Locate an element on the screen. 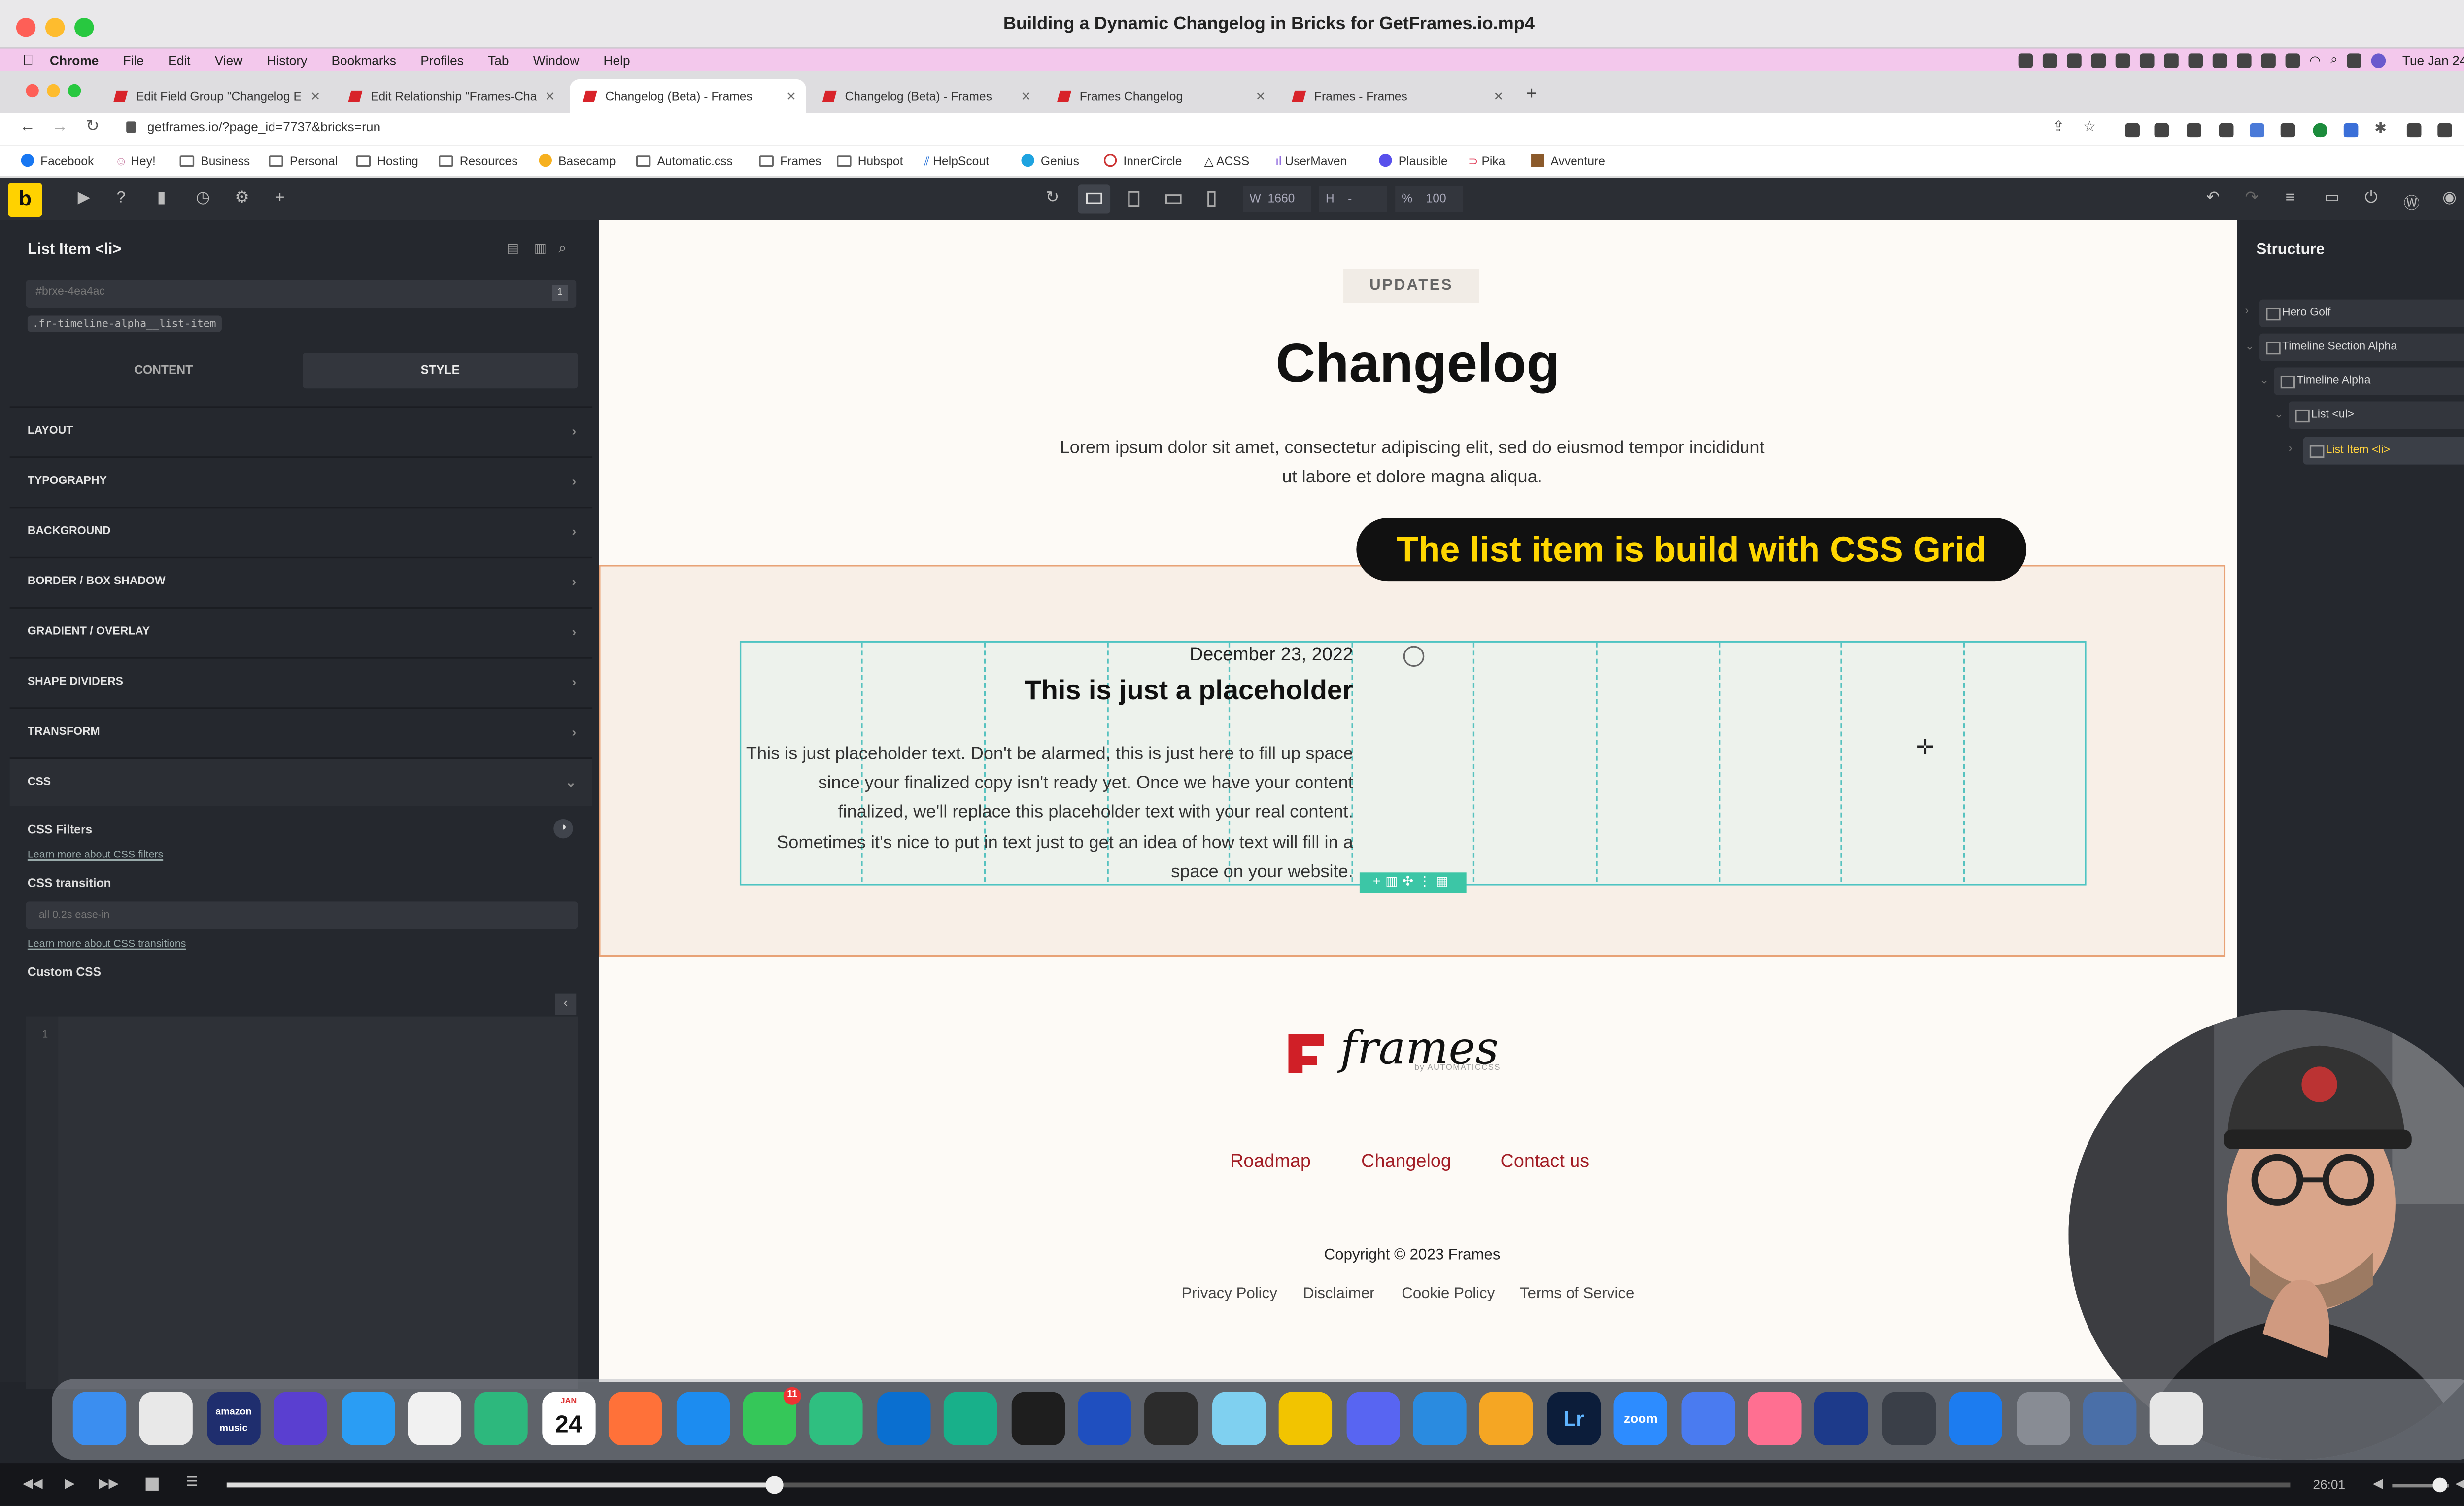  width-input: W 1660 is located at coordinates (1277, 199).